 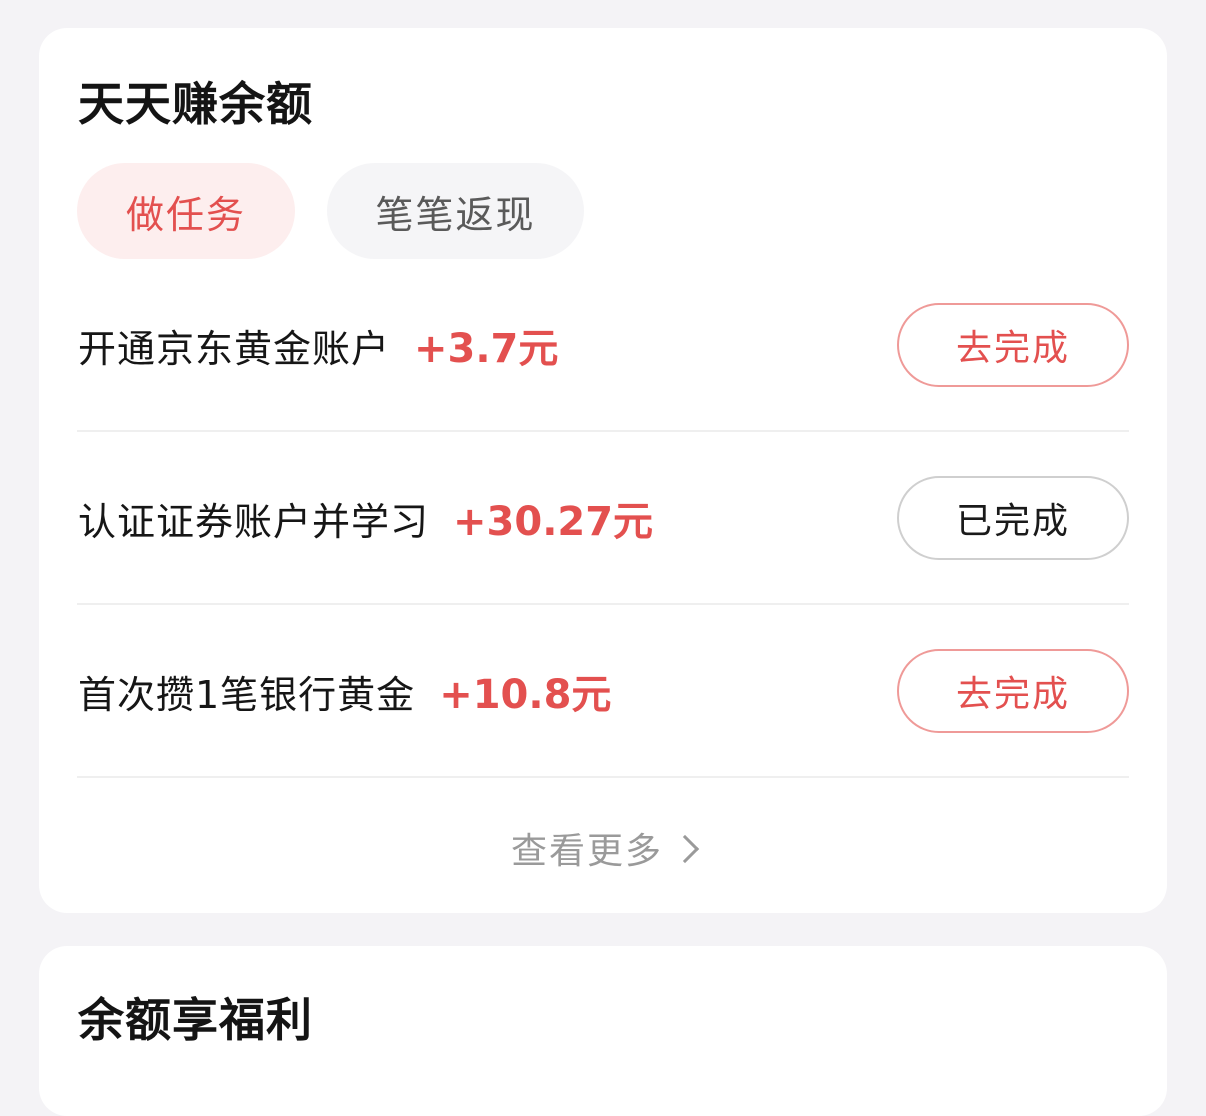 I want to click on task-row-securities-account: 认证证券账户并学习 +30.27元 已完成, so click(x=603, y=518).